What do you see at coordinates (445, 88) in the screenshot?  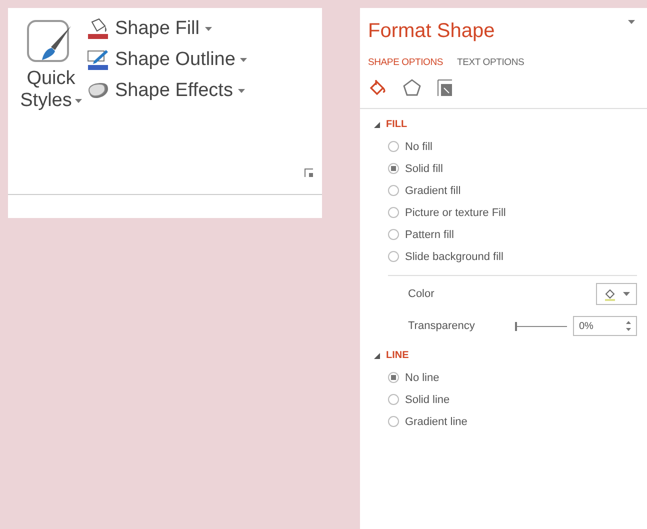 I see `size-properties-icon` at bounding box center [445, 88].